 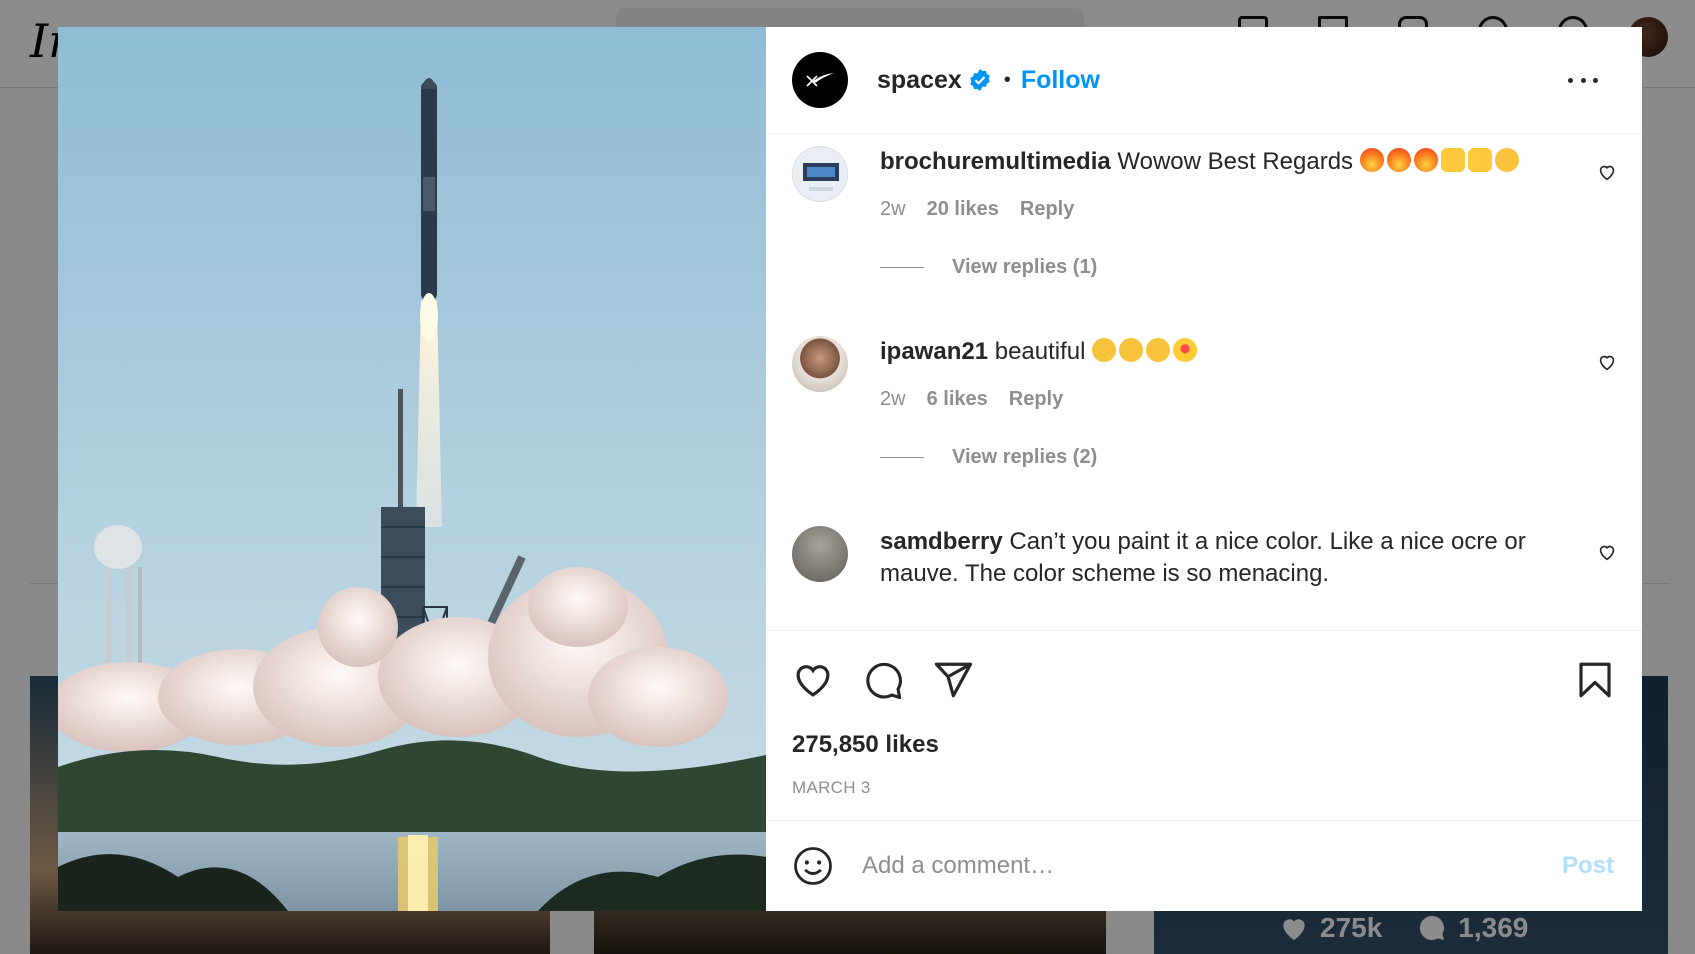 I want to click on view-replies-label: View replies (2), so click(x=1025, y=457).